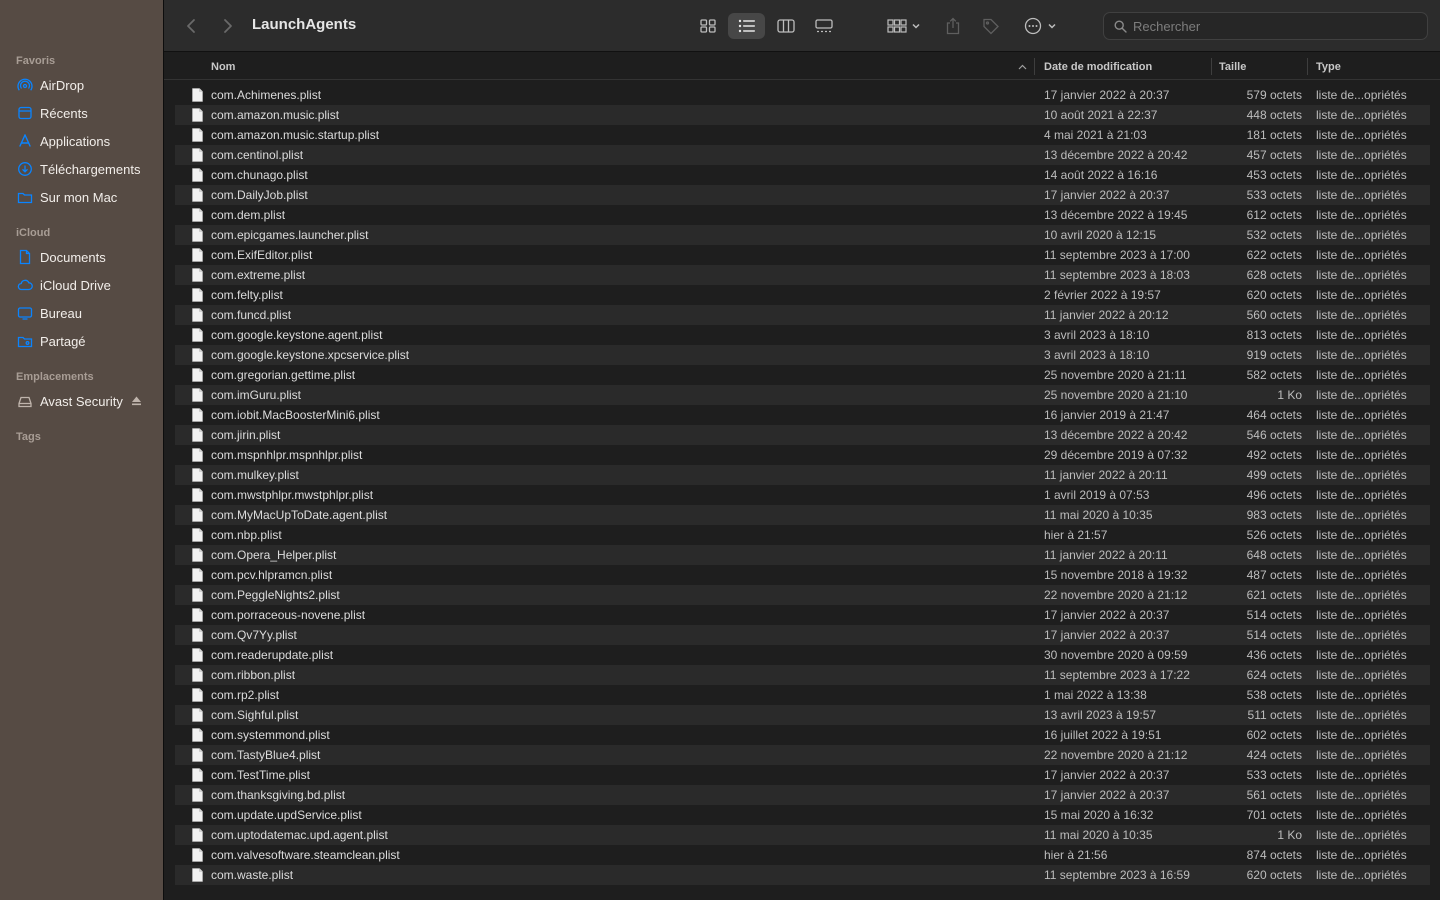 The width and height of the screenshot is (1440, 900). Describe the element at coordinates (1232, 66) in the screenshot. I see `column-size: Taille` at that location.